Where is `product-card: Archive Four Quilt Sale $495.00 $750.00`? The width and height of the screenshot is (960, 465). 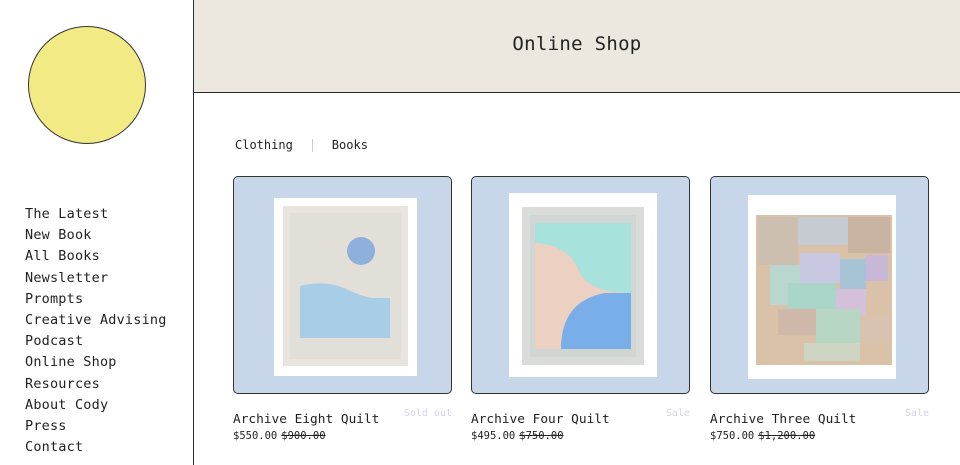
product-card: Archive Four Quilt Sale $495.00 $750.00 is located at coordinates (580, 309).